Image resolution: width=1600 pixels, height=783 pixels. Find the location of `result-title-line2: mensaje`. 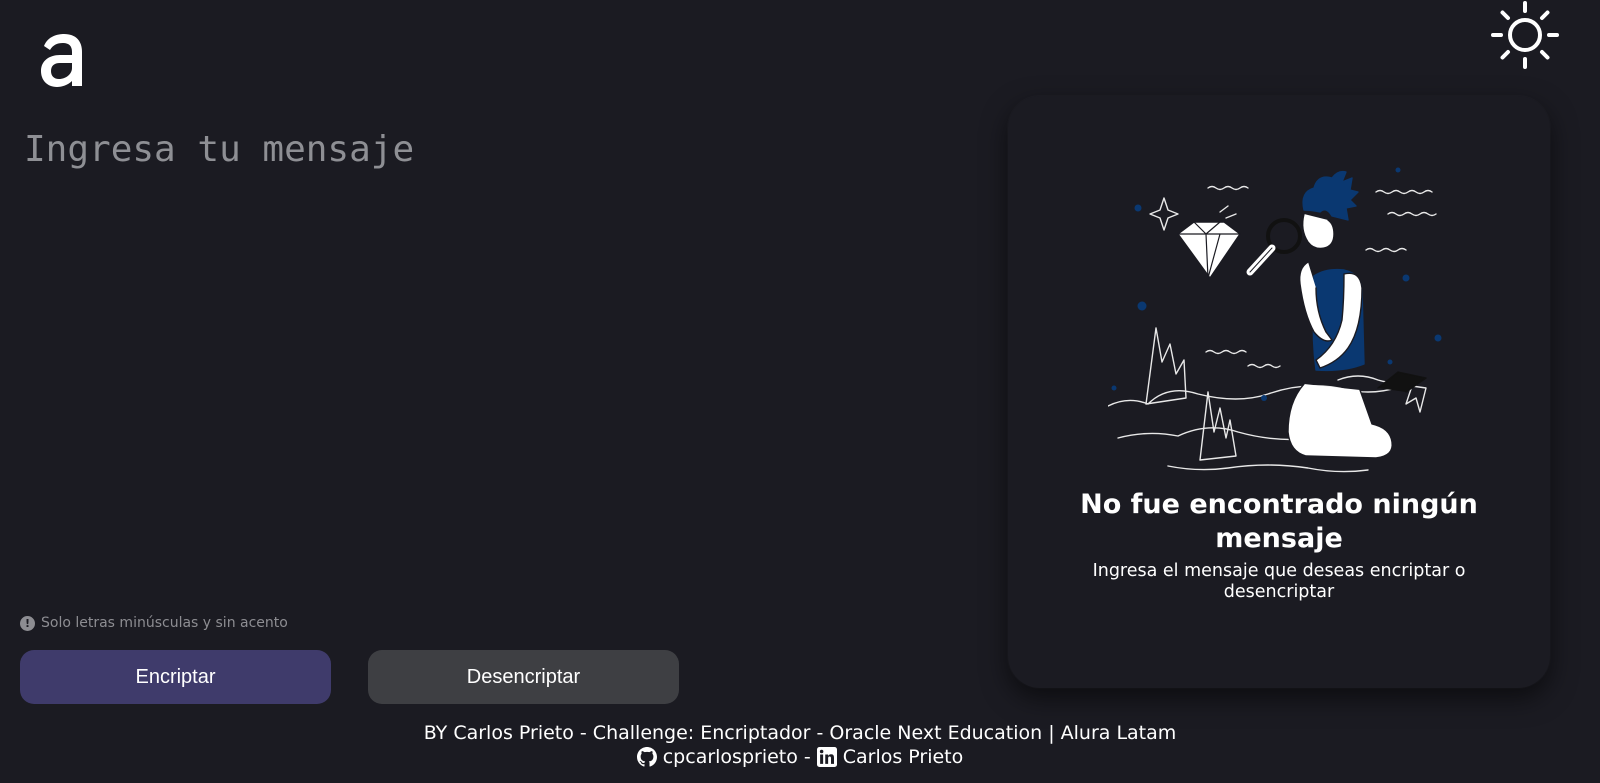

result-title-line2: mensaje is located at coordinates (1279, 538).